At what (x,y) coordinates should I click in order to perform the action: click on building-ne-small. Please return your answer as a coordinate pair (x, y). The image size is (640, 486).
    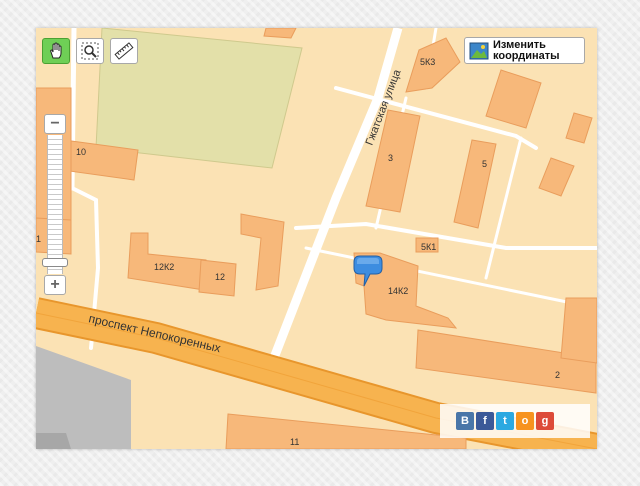
    Looking at the image, I should click on (579, 128).